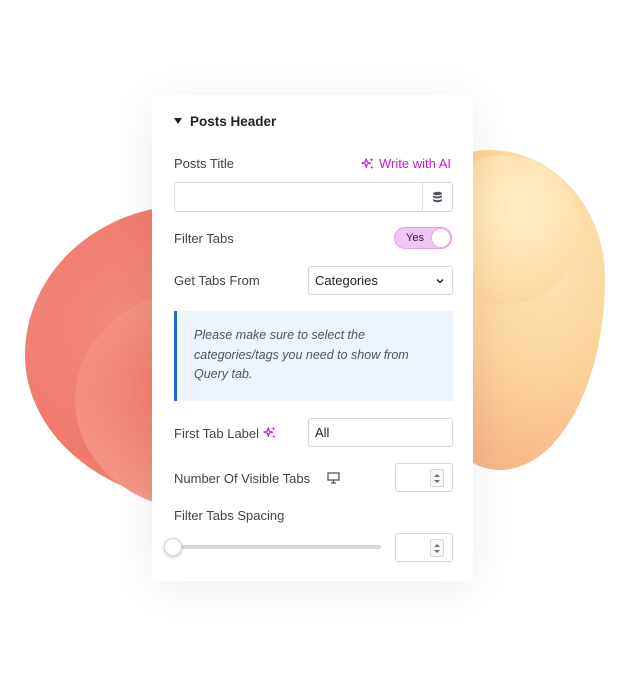 The width and height of the screenshot is (625, 675). What do you see at coordinates (229, 515) in the screenshot?
I see `spacing-label: Filter Tabs Spacing` at bounding box center [229, 515].